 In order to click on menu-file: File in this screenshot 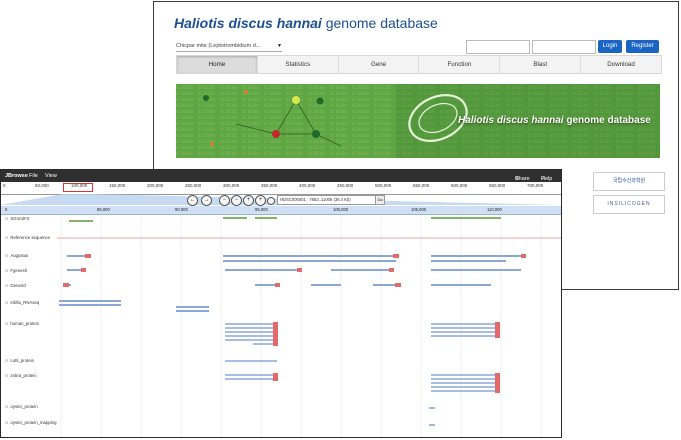, I will do `click(33, 176)`.